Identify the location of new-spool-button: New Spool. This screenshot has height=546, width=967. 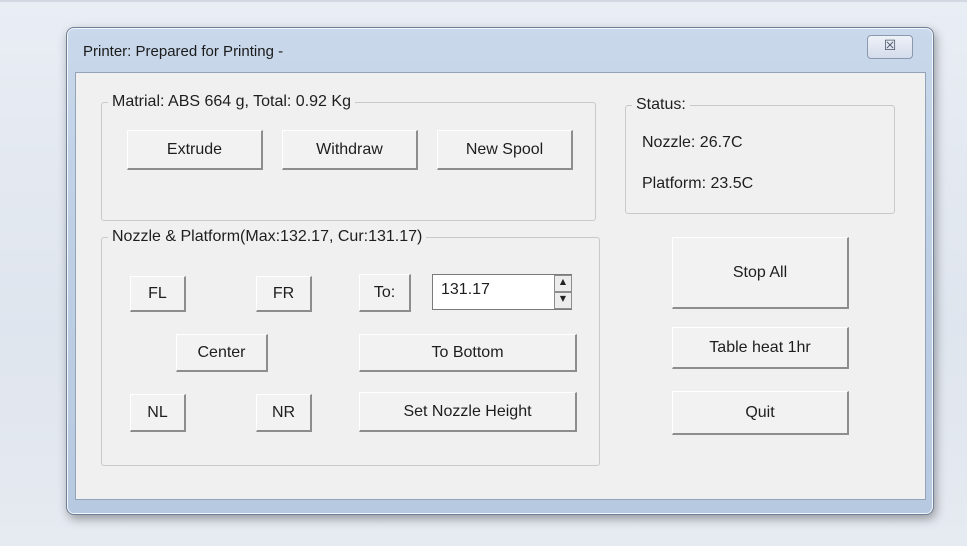
(505, 150).